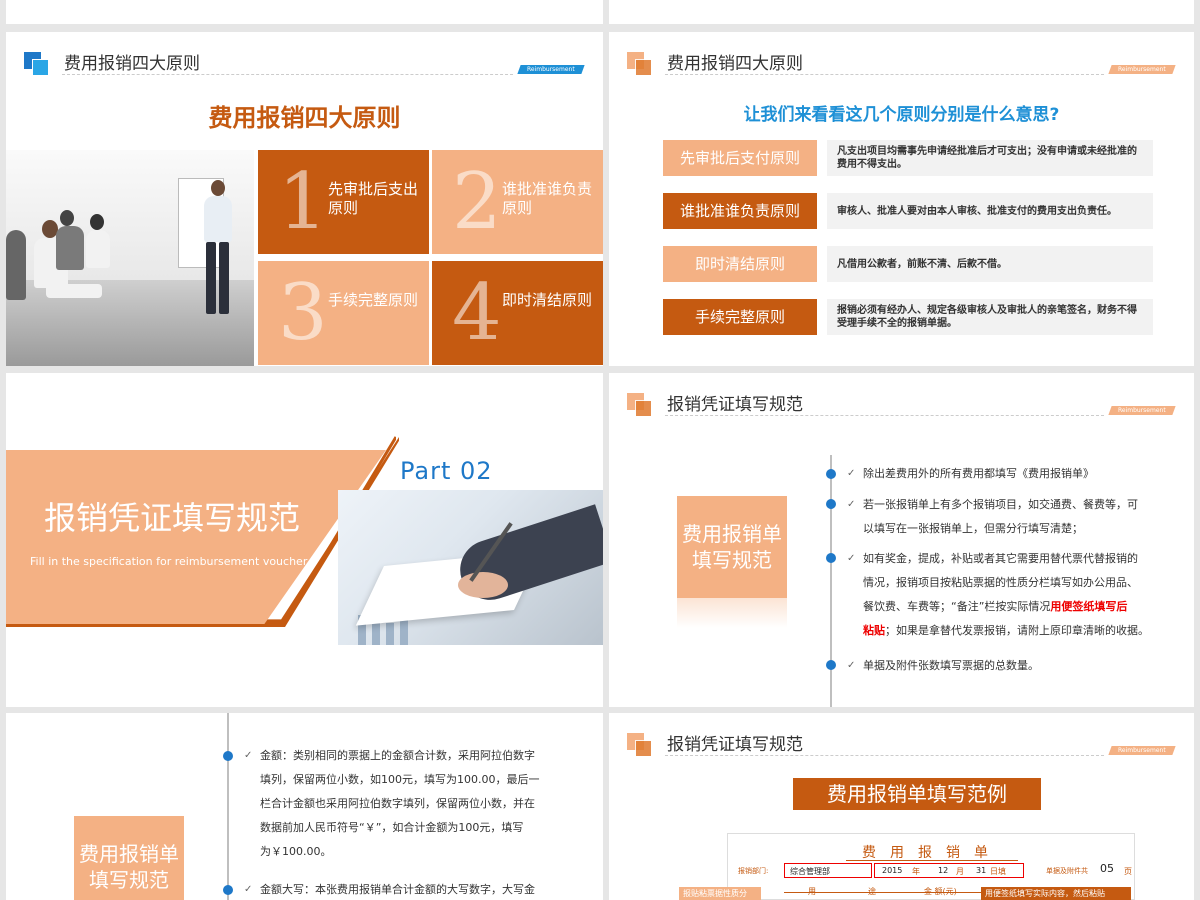  Describe the element at coordinates (343, 313) in the screenshot. I see `principle-tile-3: 3 手续完整原则` at that location.